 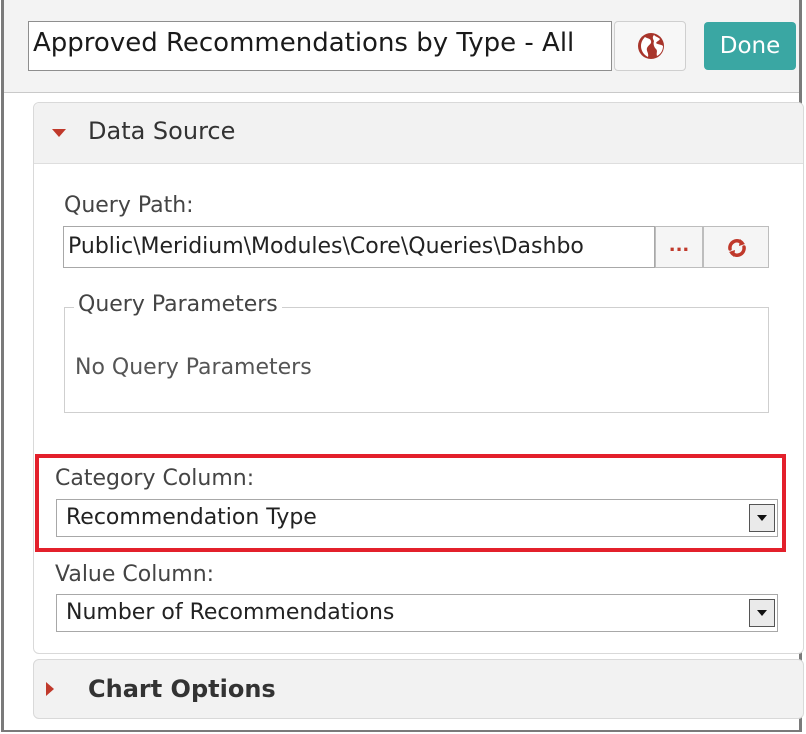 I want to click on category-column-value: Recommendation Type, so click(x=191, y=517).